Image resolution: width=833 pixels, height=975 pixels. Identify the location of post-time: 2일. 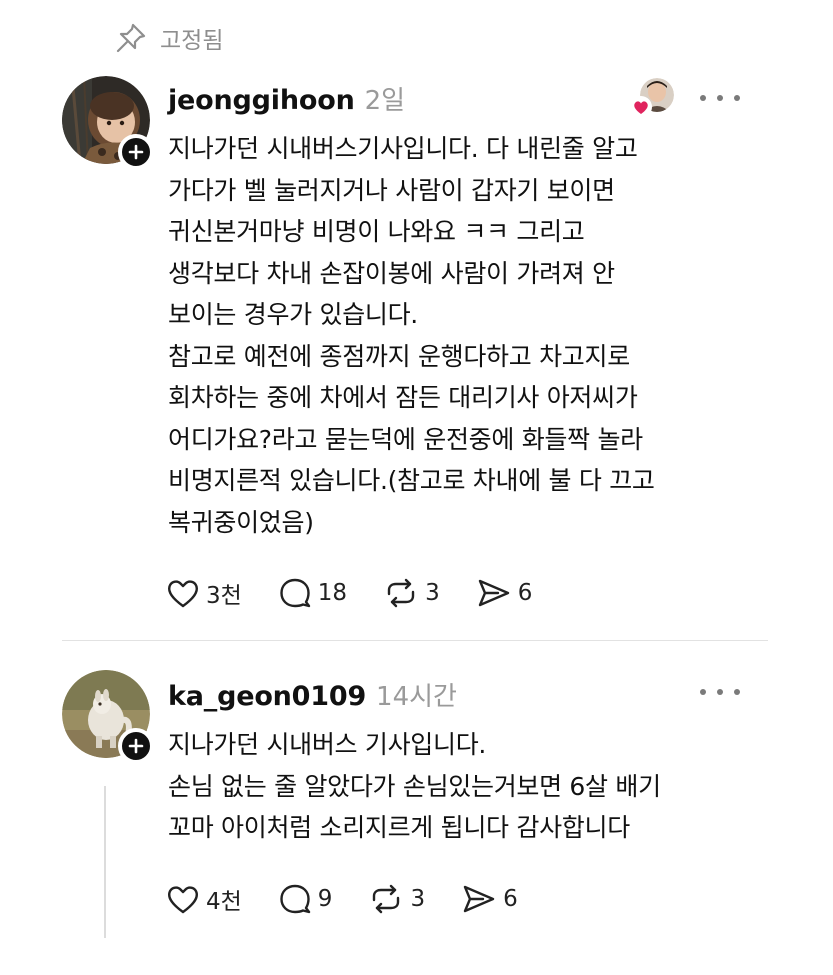
(385, 101).